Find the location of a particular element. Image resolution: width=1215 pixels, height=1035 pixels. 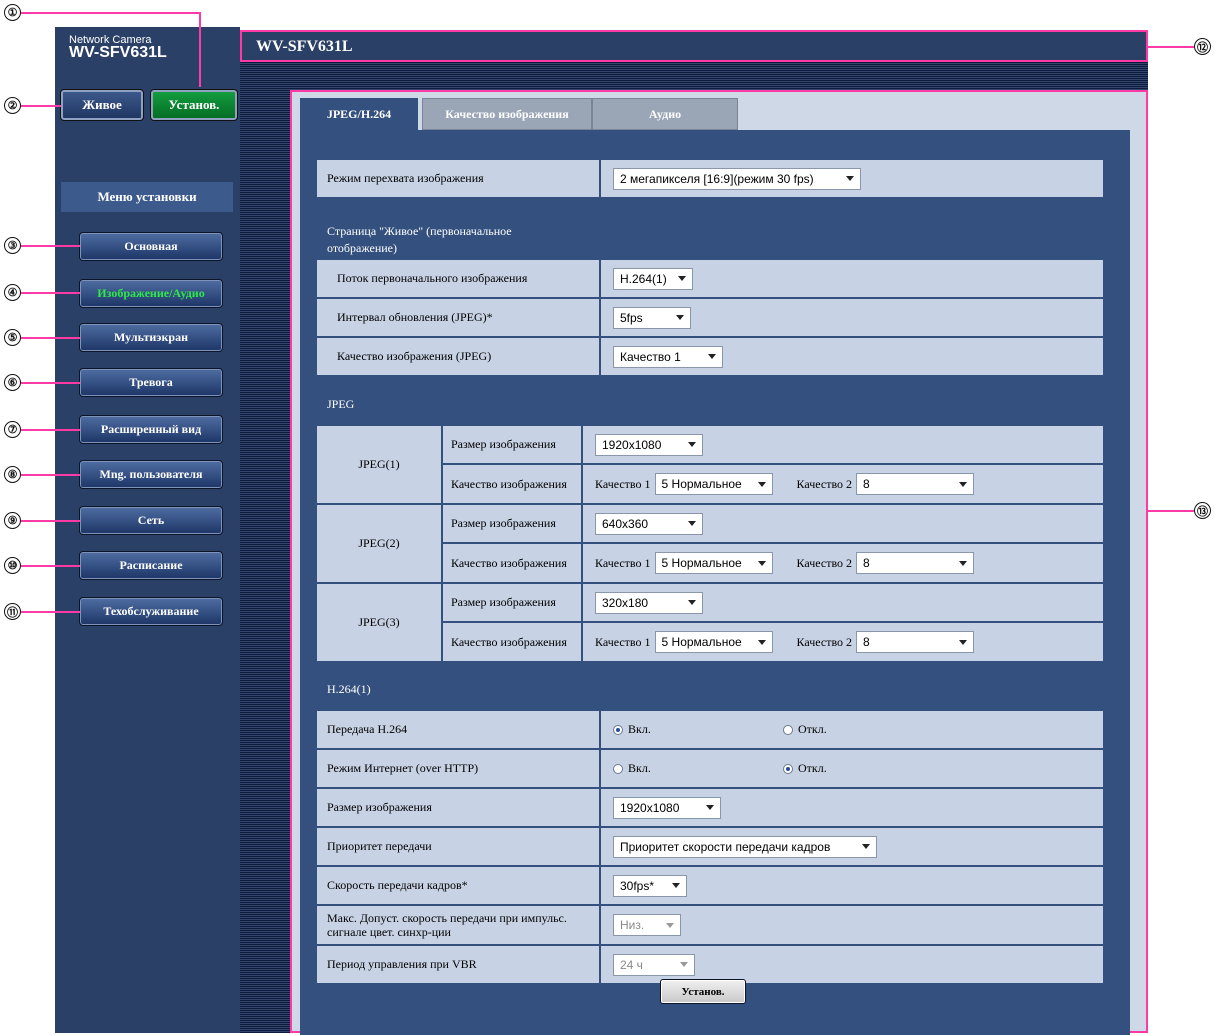

setup-button: Установ. is located at coordinates (194, 105).